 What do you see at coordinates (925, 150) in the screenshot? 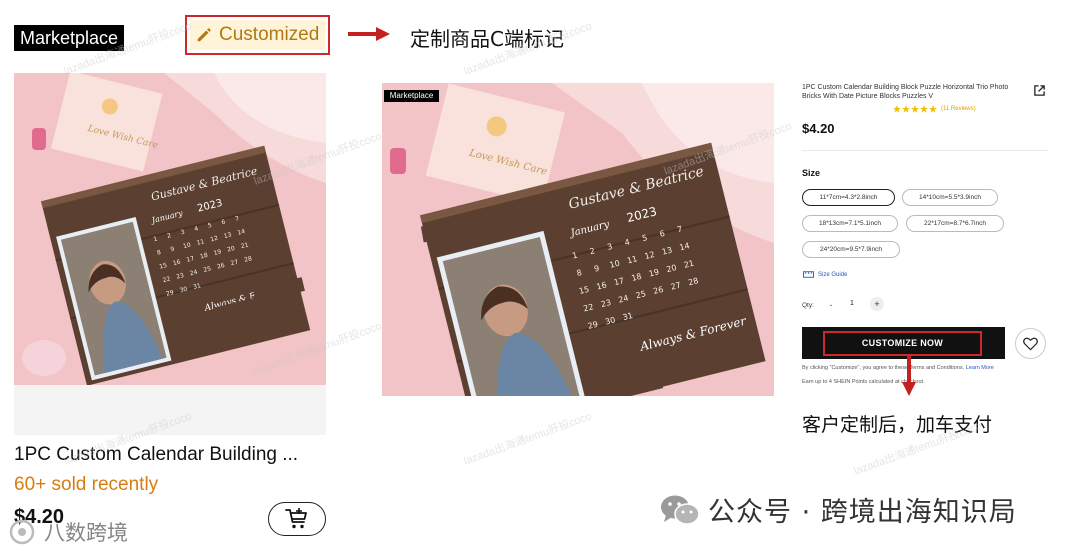
I see `divider` at bounding box center [925, 150].